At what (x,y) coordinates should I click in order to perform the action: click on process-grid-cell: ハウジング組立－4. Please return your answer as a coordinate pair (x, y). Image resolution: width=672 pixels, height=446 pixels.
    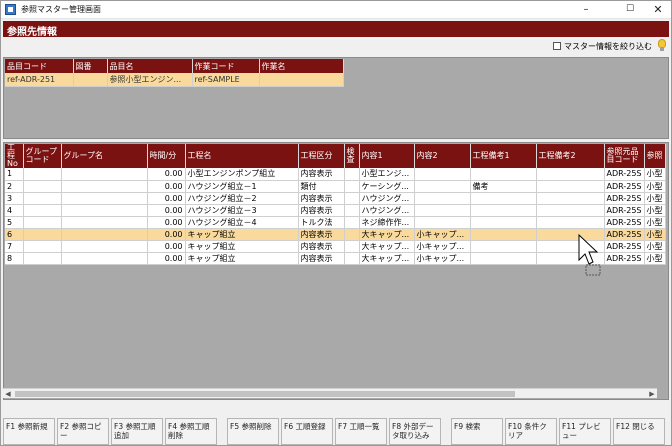
    Looking at the image, I should click on (242, 222).